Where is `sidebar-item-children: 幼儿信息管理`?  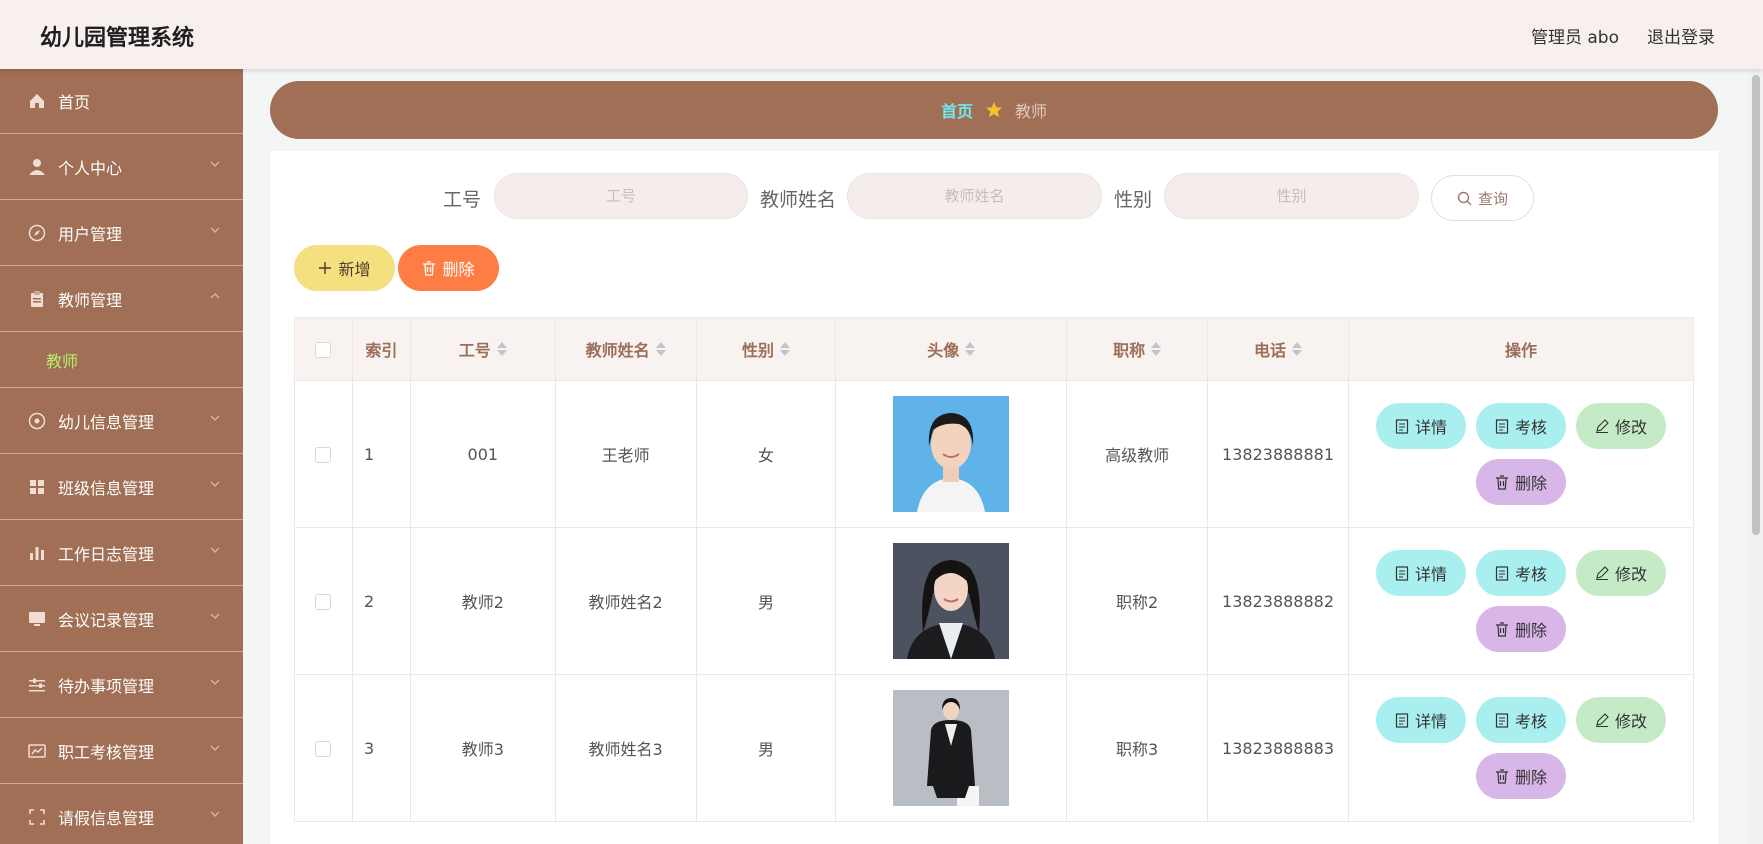
sidebar-item-children: 幼儿信息管理 is located at coordinates (121, 421).